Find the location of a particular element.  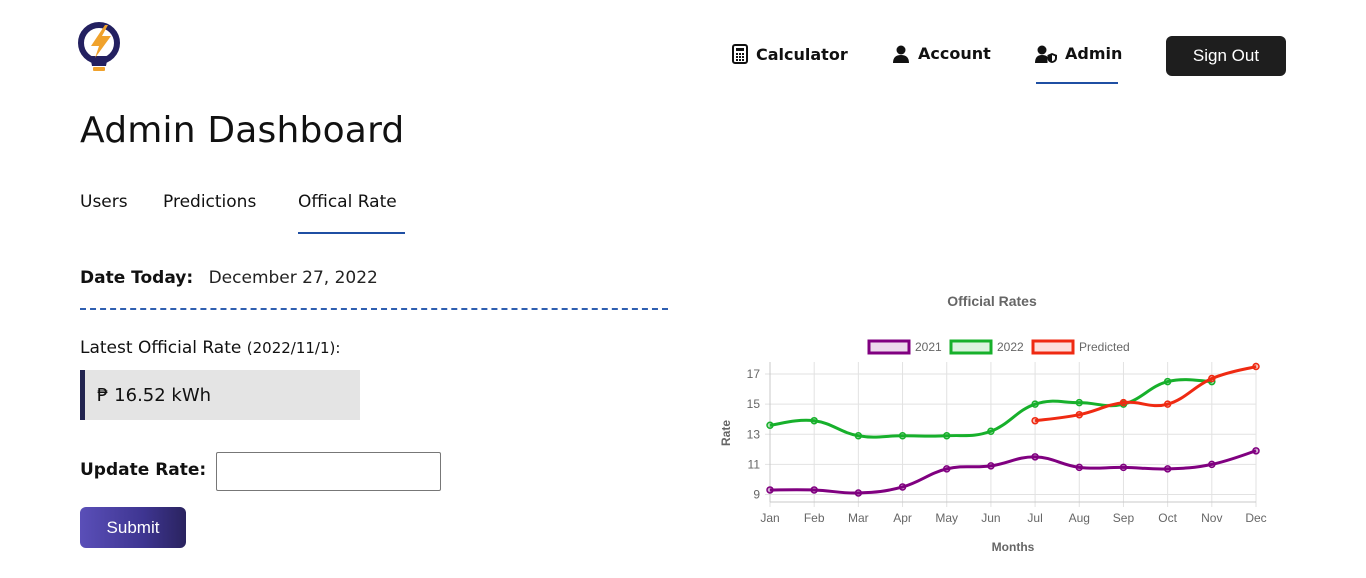

chart-series is located at coordinates (1013, 429).